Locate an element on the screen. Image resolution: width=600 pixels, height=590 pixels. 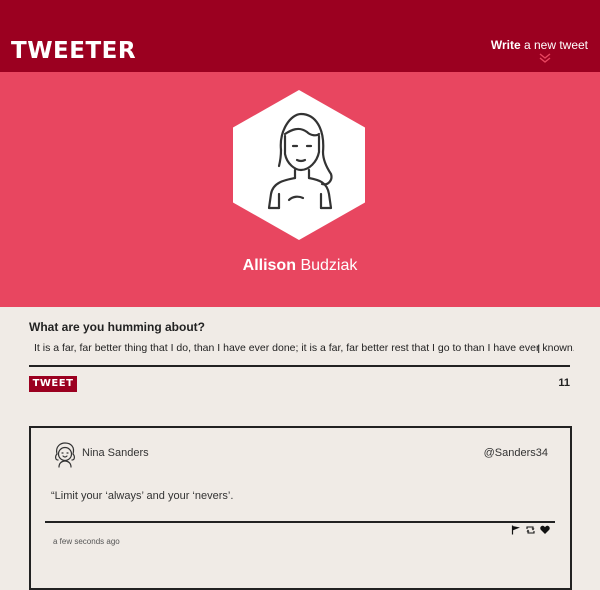
retweet-icon is located at coordinates (530, 530).